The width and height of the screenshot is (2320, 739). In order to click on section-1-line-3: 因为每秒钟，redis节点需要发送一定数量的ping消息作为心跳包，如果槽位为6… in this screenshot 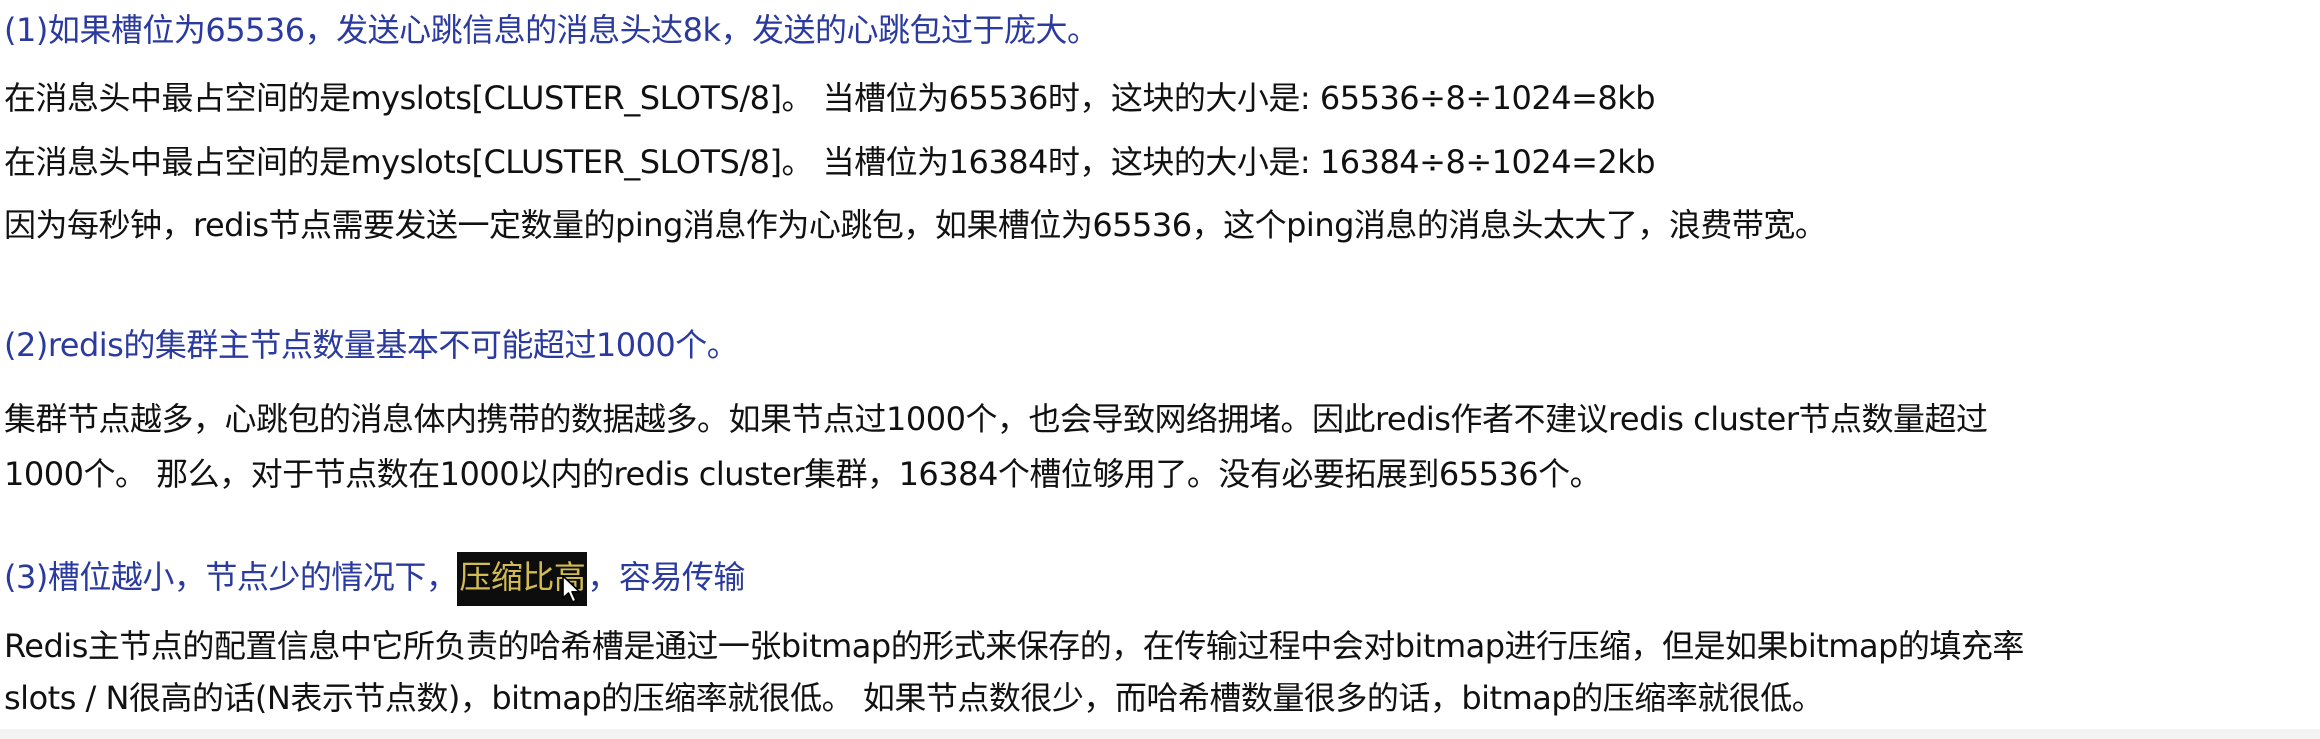, I will do `click(915, 225)`.